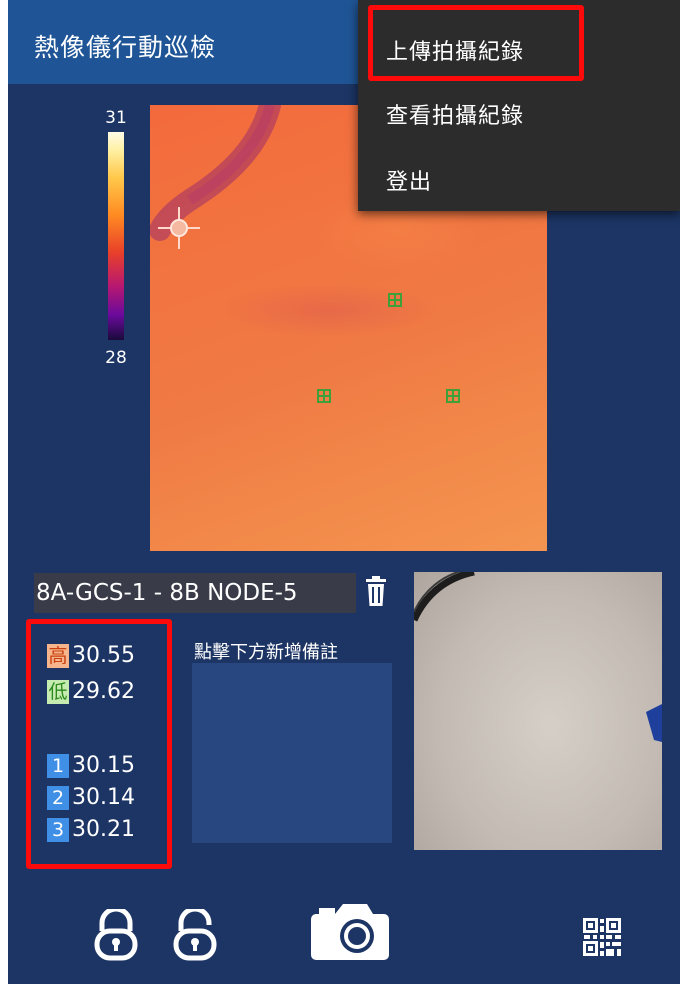  I want to click on app-title: 熱像儀行動巡檢, so click(125, 47).